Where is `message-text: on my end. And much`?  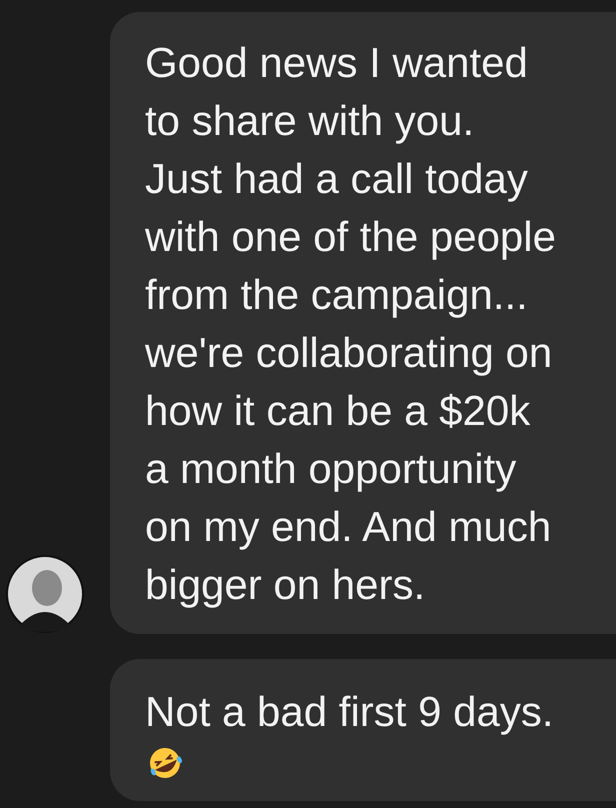
message-text: on my end. And much is located at coordinates (348, 527).